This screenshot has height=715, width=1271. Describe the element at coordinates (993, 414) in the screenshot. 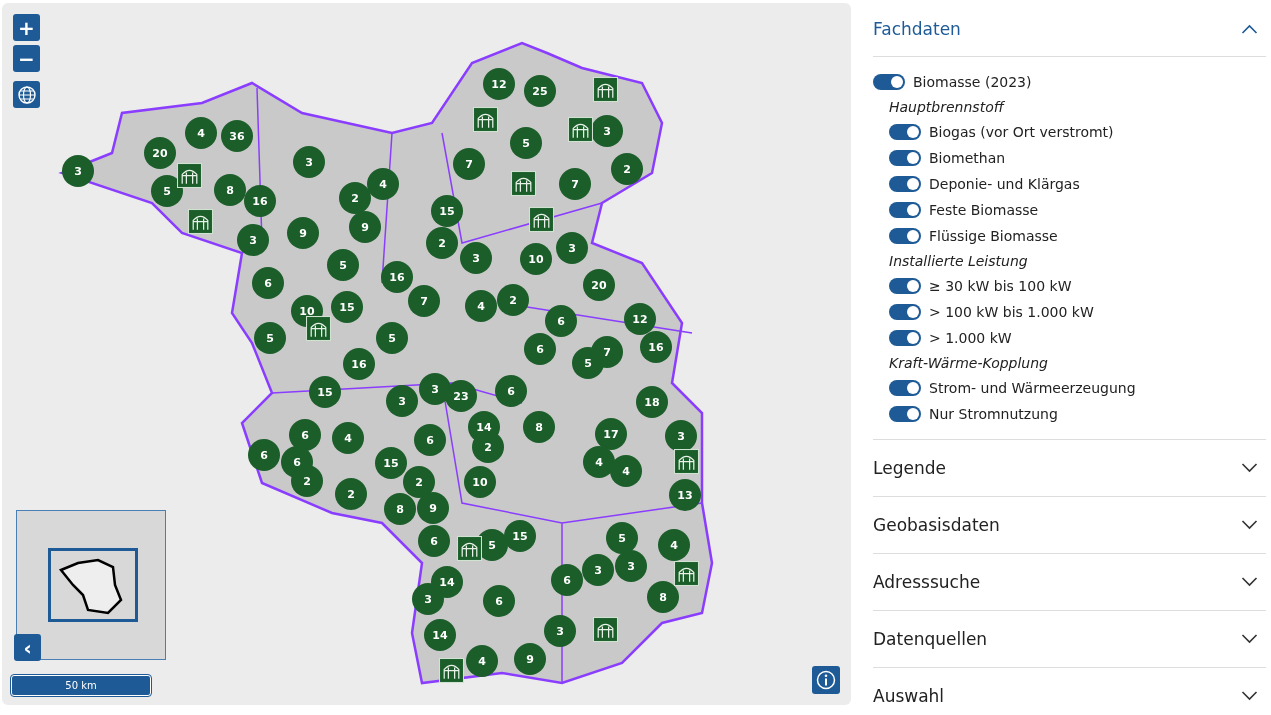

I see `filter-label: Nur Stromnutzung` at that location.